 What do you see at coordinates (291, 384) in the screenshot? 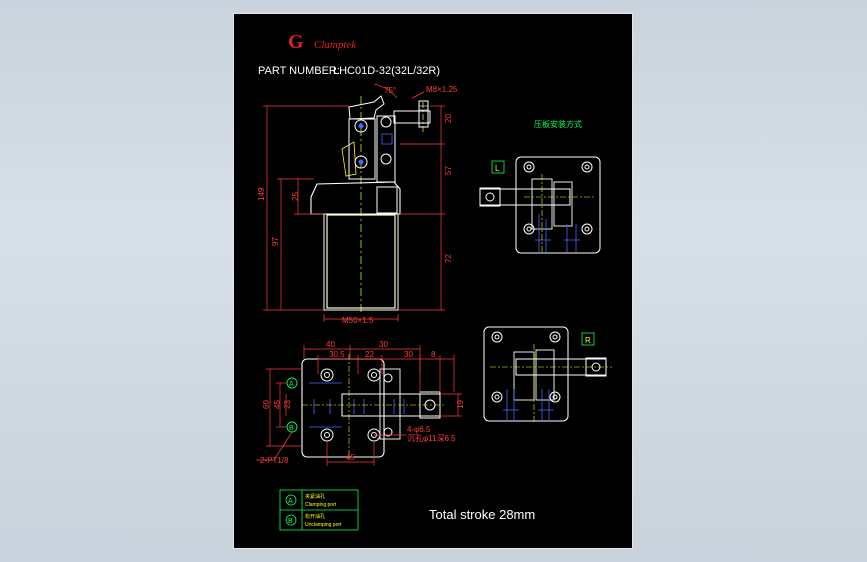
I see `port-a-letter: A` at bounding box center [291, 384].